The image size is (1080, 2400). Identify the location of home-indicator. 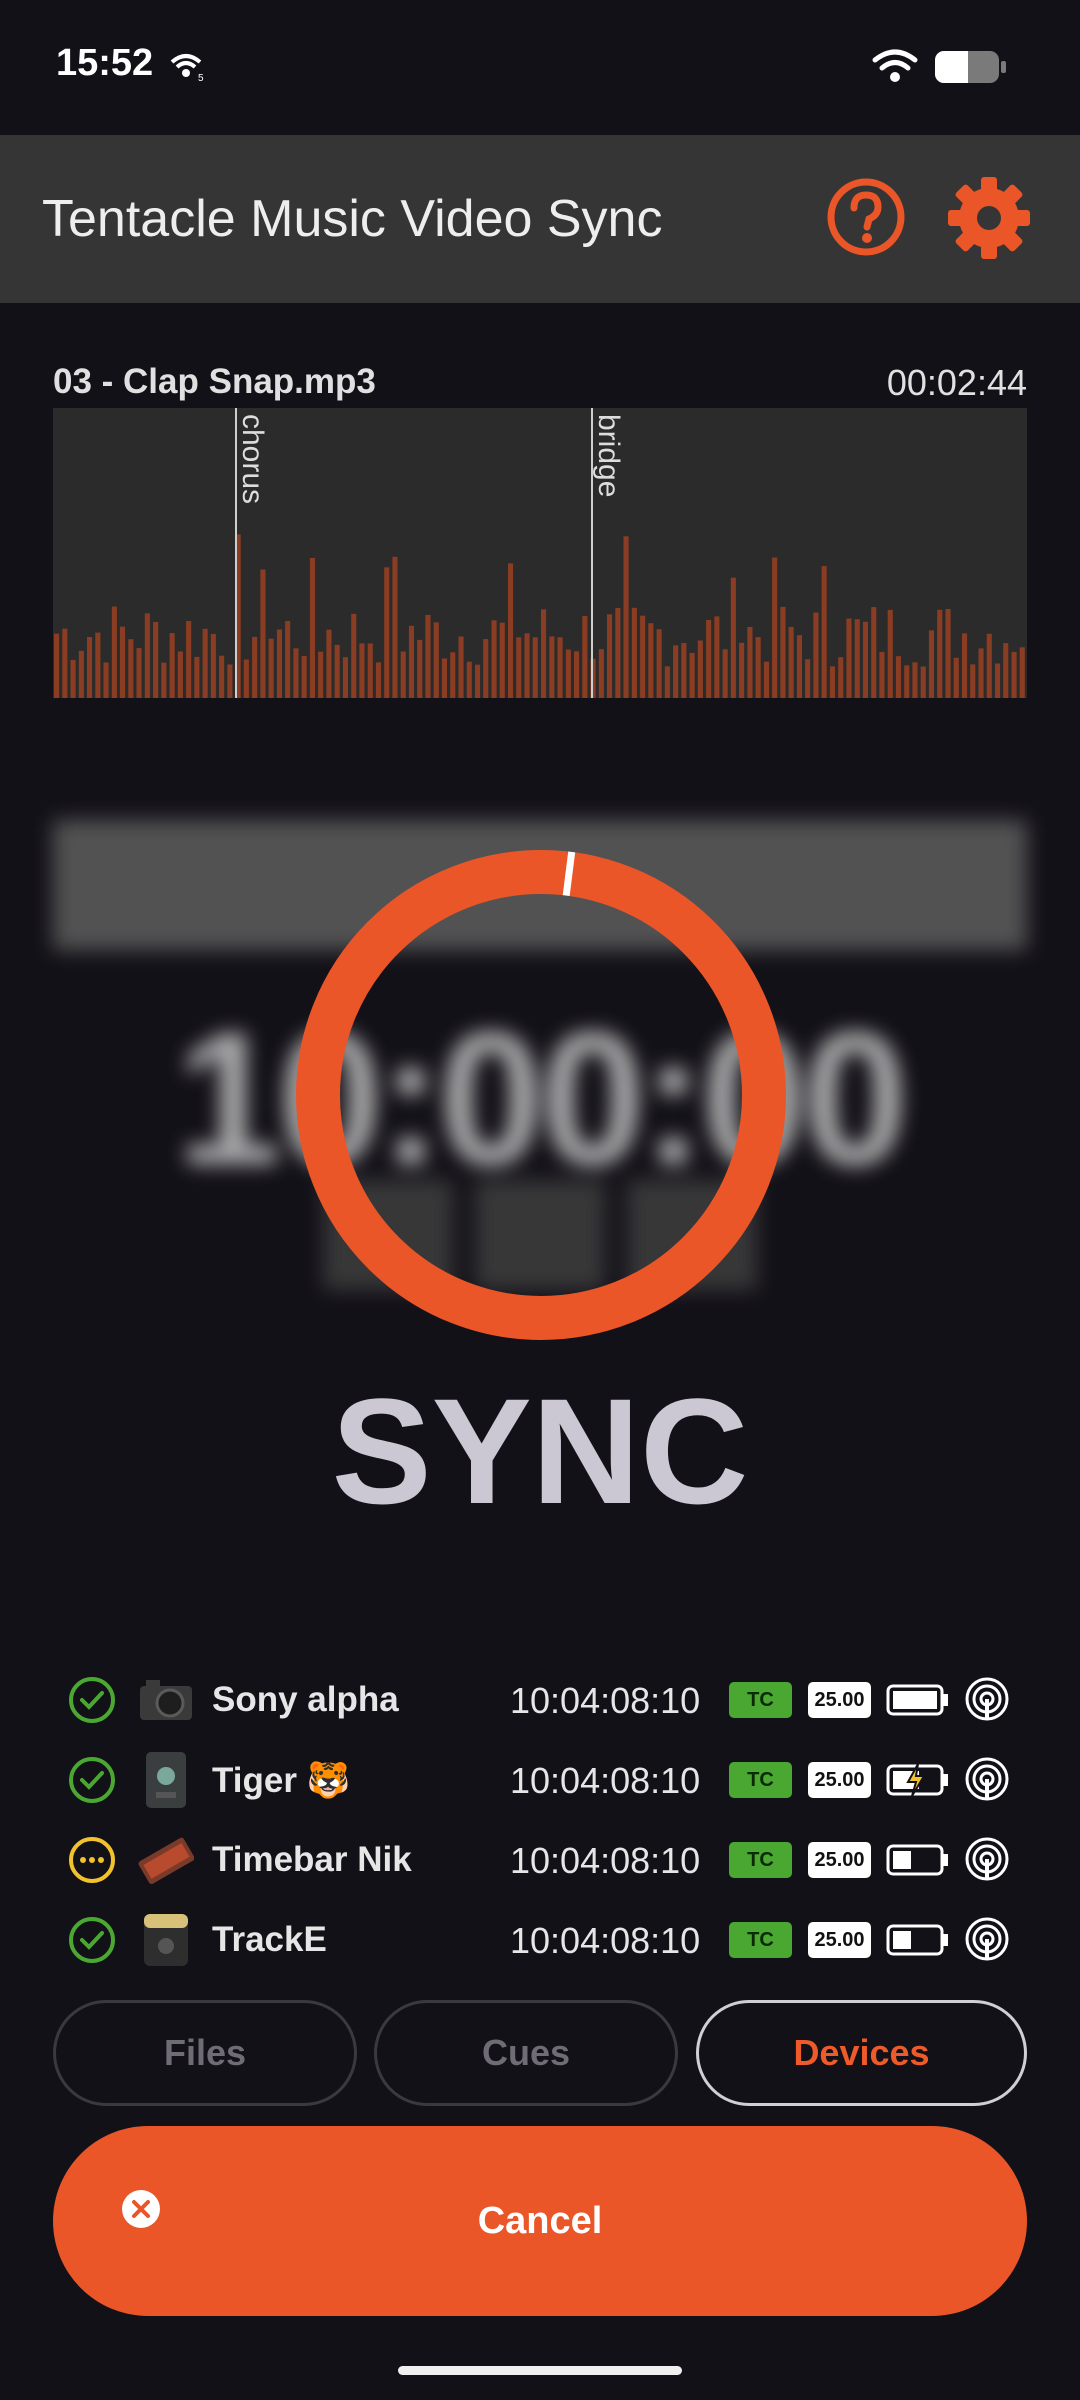
(540, 2370).